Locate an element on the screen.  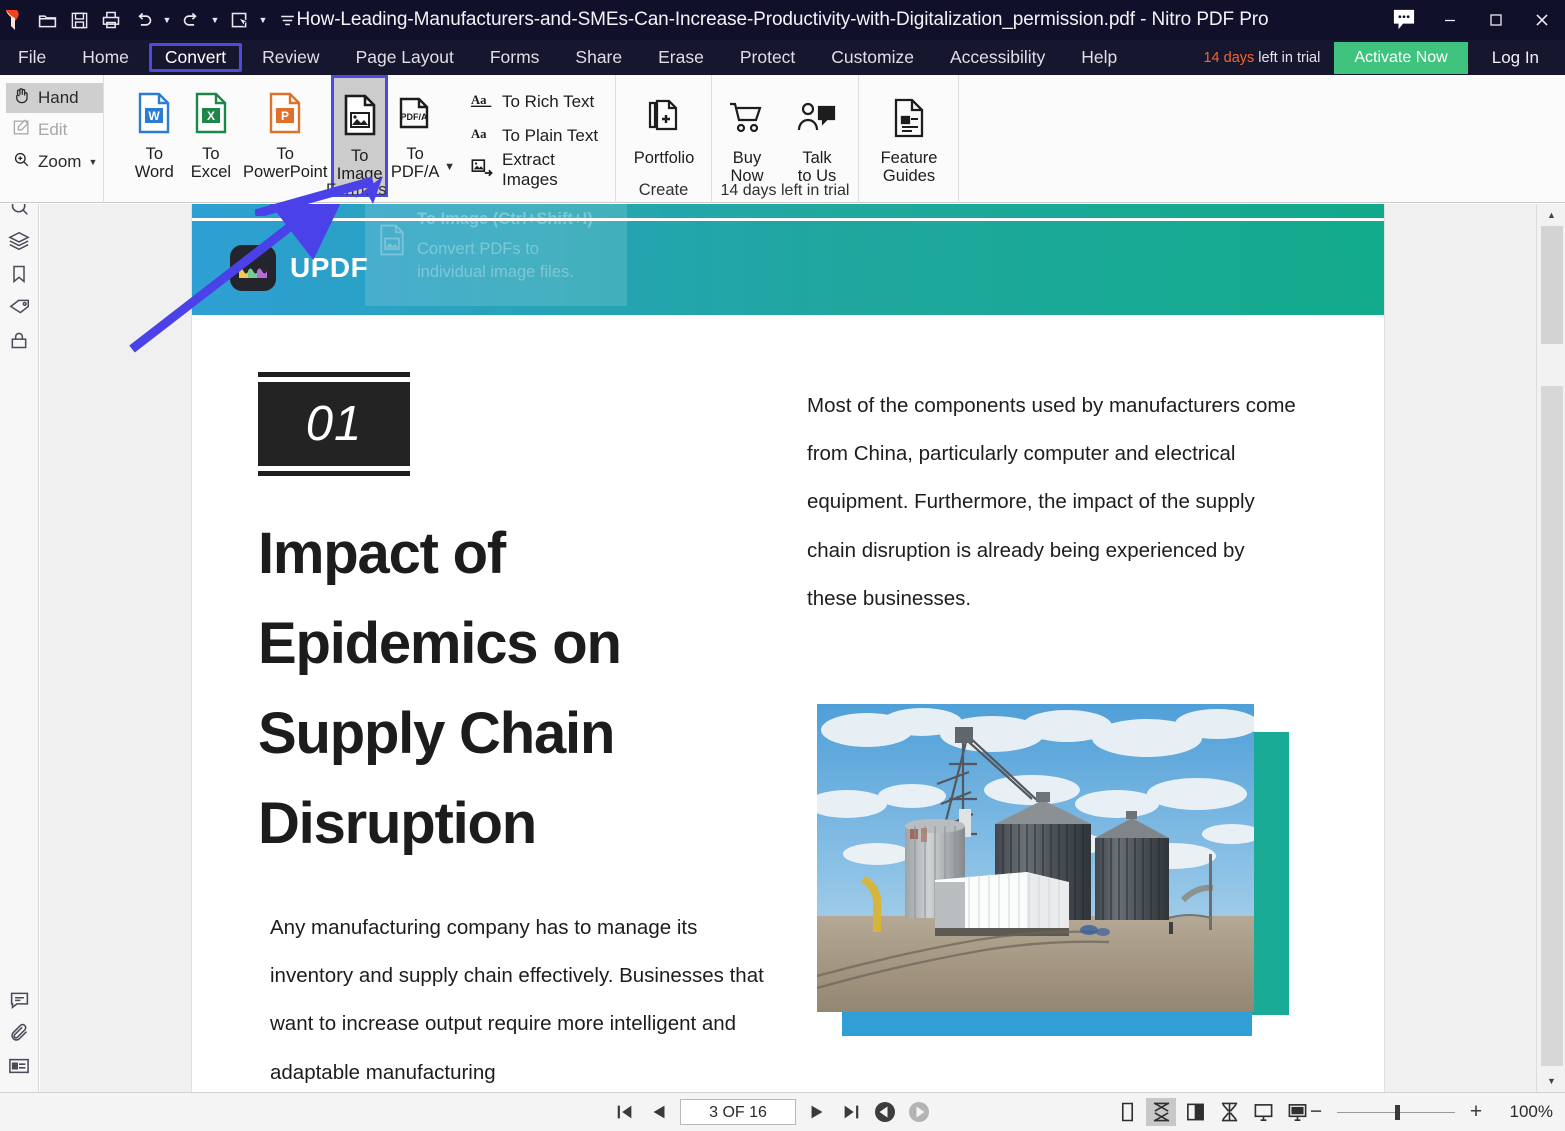
close-button is located at coordinates (1542, 20).